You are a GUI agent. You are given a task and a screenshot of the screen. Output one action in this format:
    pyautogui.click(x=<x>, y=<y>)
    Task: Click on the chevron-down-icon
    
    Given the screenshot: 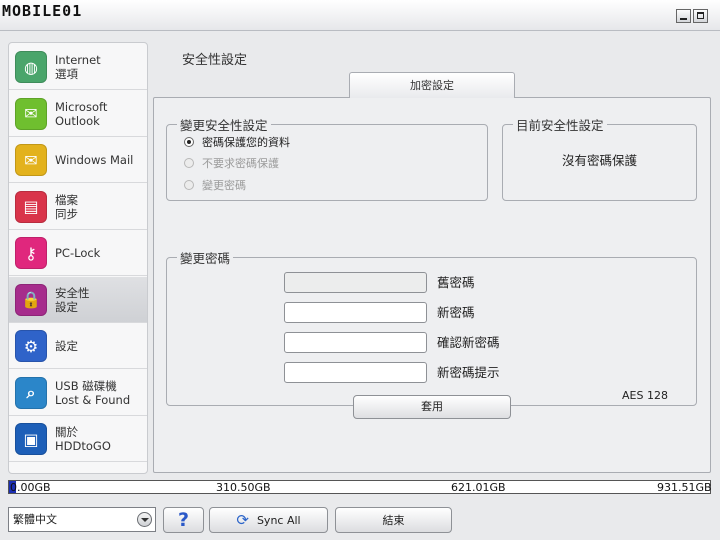 What is the action you would take?
    pyautogui.click(x=144, y=519)
    